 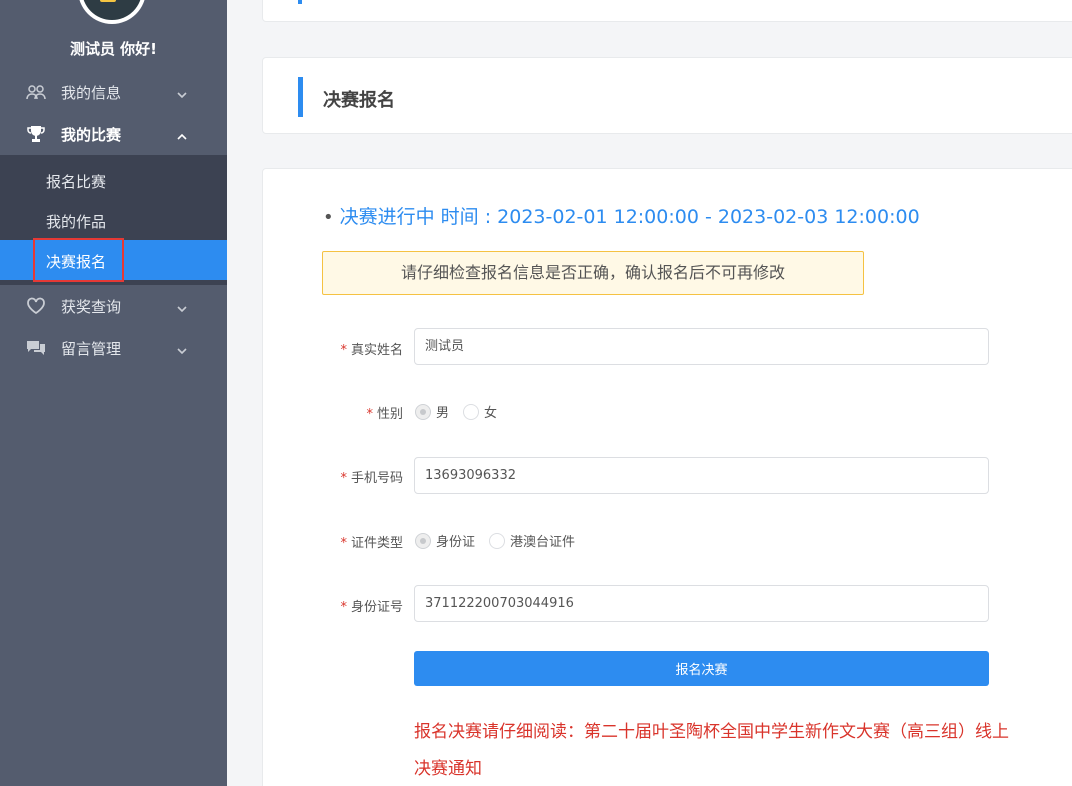 What do you see at coordinates (701, 668) in the screenshot?
I see `submit-final-registration-button: 报名决赛` at bounding box center [701, 668].